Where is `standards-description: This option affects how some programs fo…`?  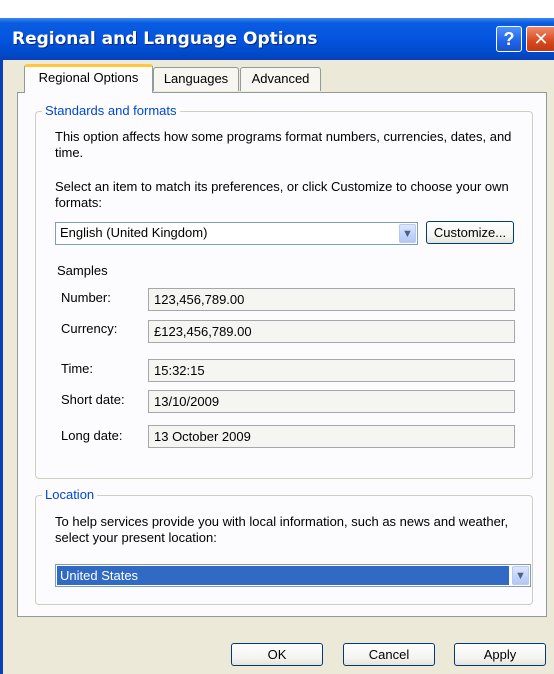
standards-description: This option affects how some programs fo… is located at coordinates (283, 144).